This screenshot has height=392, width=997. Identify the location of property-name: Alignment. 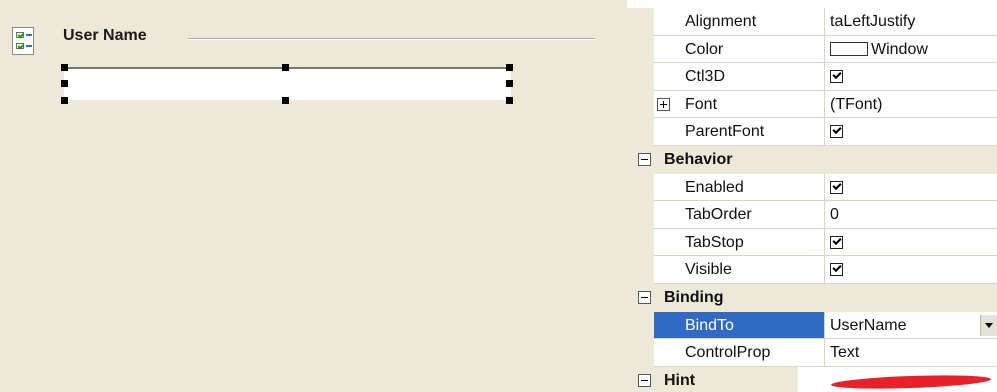
(739, 22).